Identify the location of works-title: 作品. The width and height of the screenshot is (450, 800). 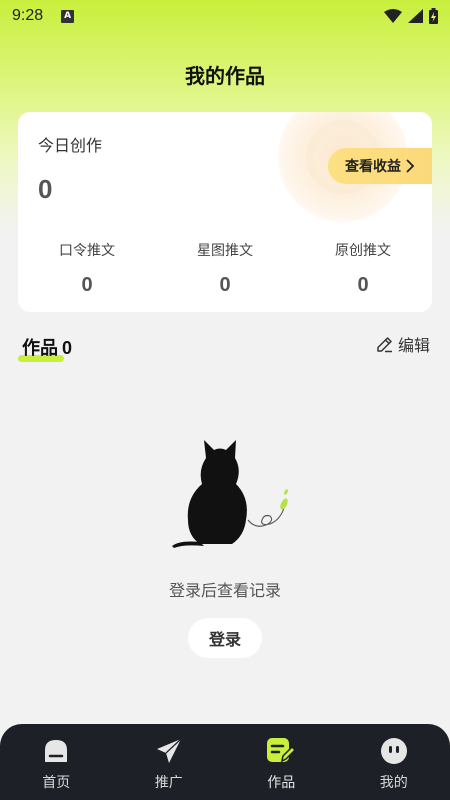
(40, 348).